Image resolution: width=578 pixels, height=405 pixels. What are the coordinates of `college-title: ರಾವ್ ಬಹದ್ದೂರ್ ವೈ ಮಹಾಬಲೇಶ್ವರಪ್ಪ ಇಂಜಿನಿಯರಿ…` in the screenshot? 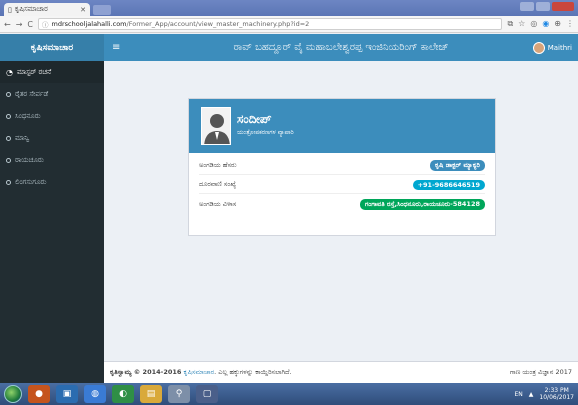 It's located at (341, 47).